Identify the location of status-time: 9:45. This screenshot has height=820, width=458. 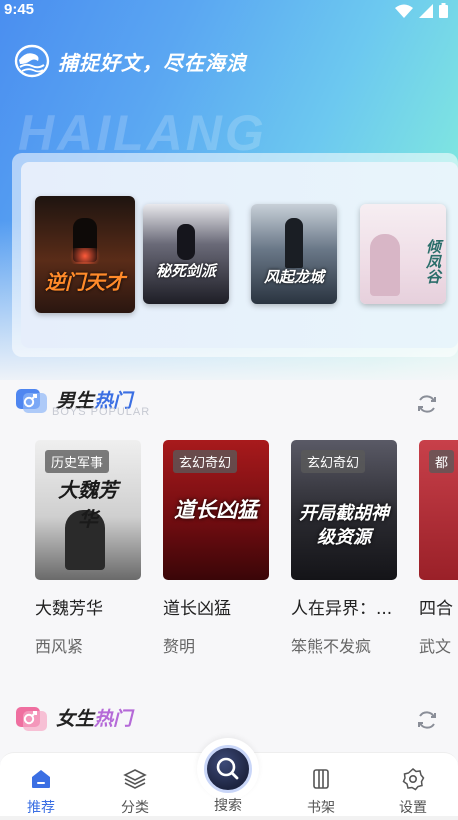
(19, 9).